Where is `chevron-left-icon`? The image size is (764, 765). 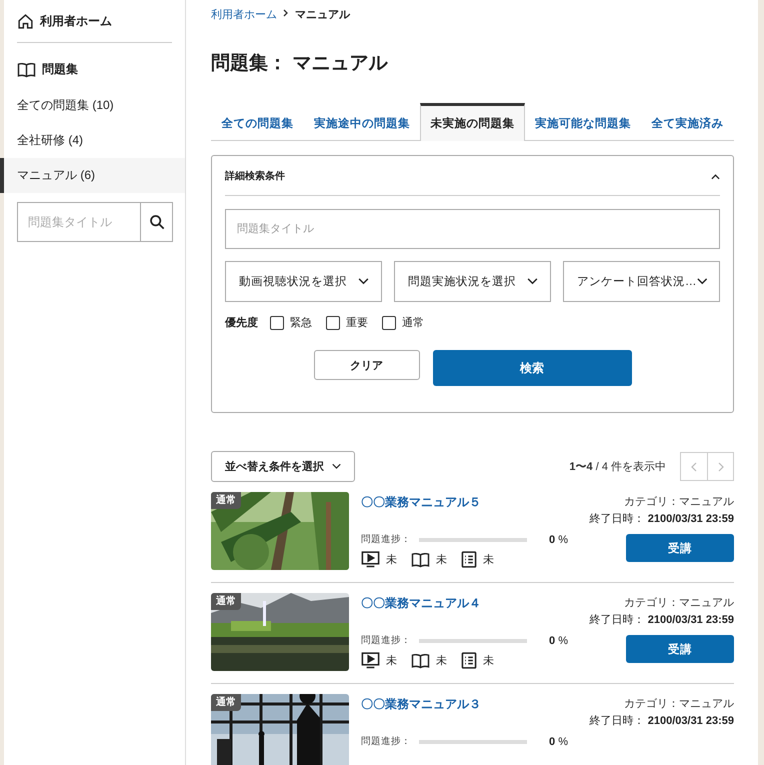 chevron-left-icon is located at coordinates (694, 467).